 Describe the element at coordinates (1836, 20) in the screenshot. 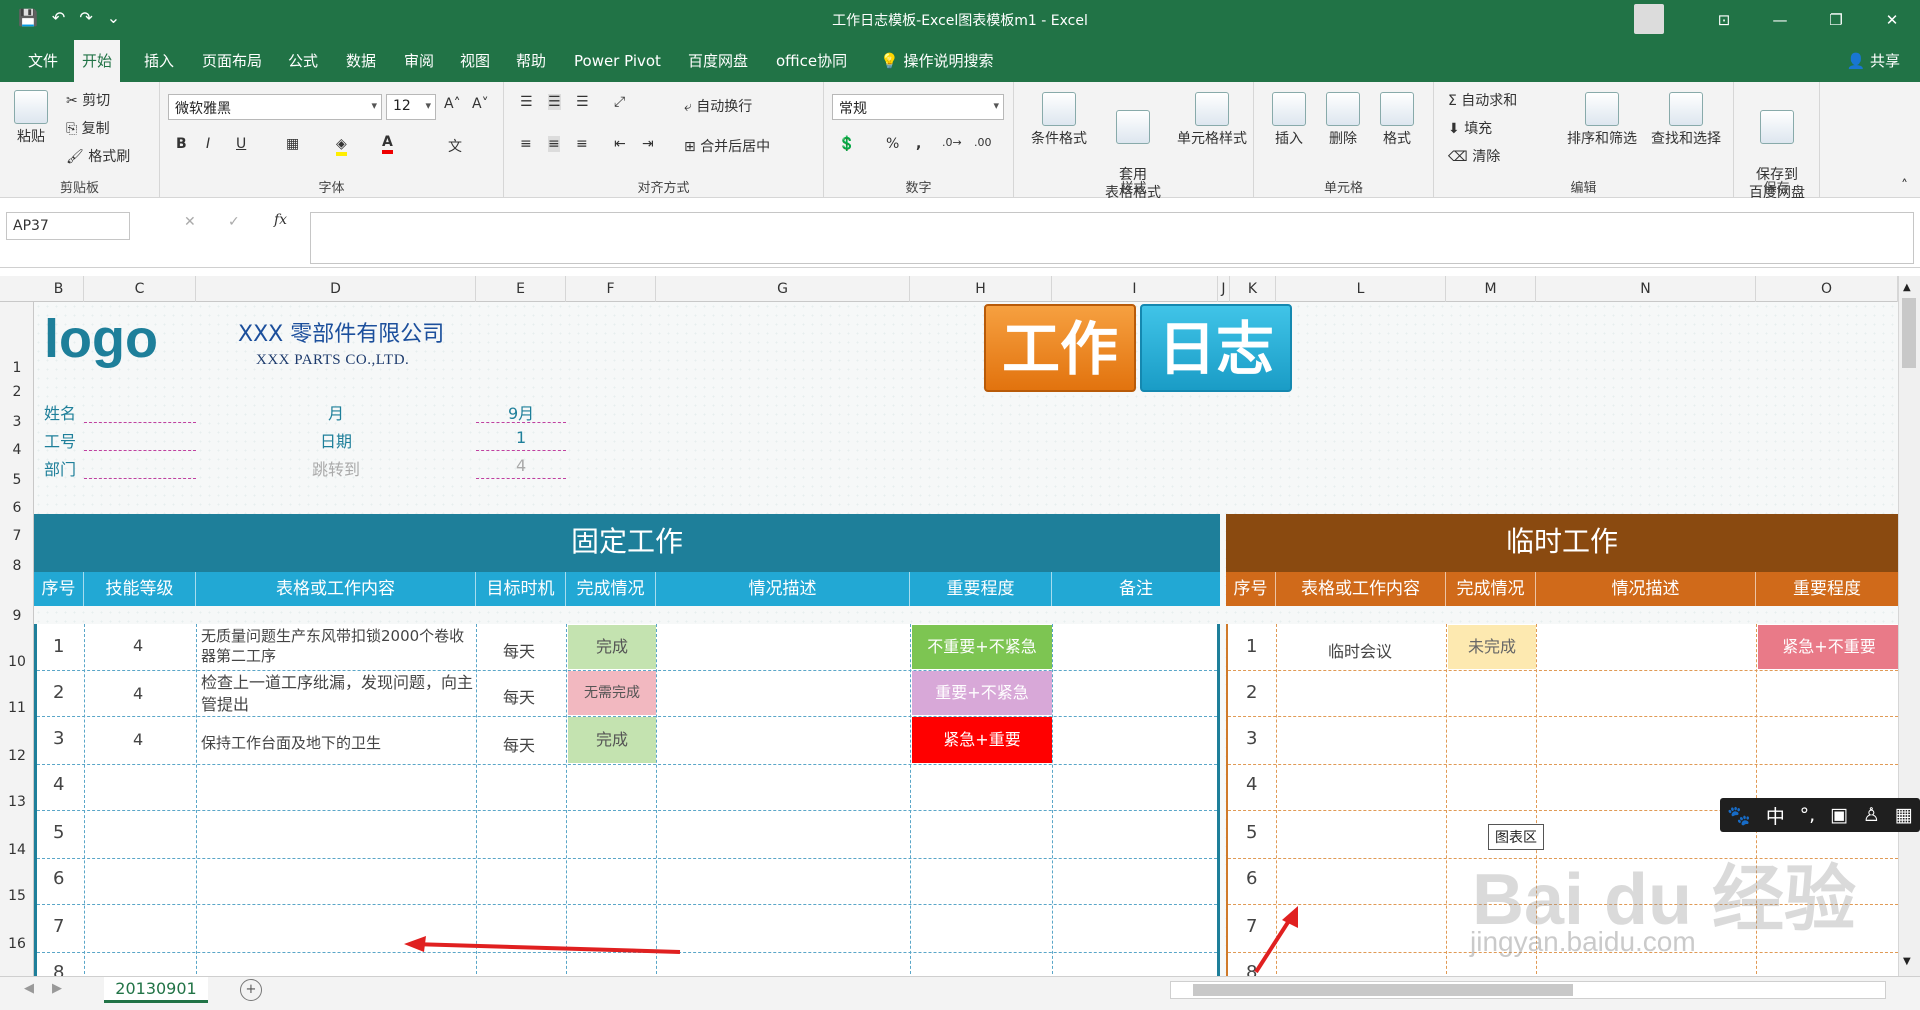

I see `restore-button: ❐` at that location.